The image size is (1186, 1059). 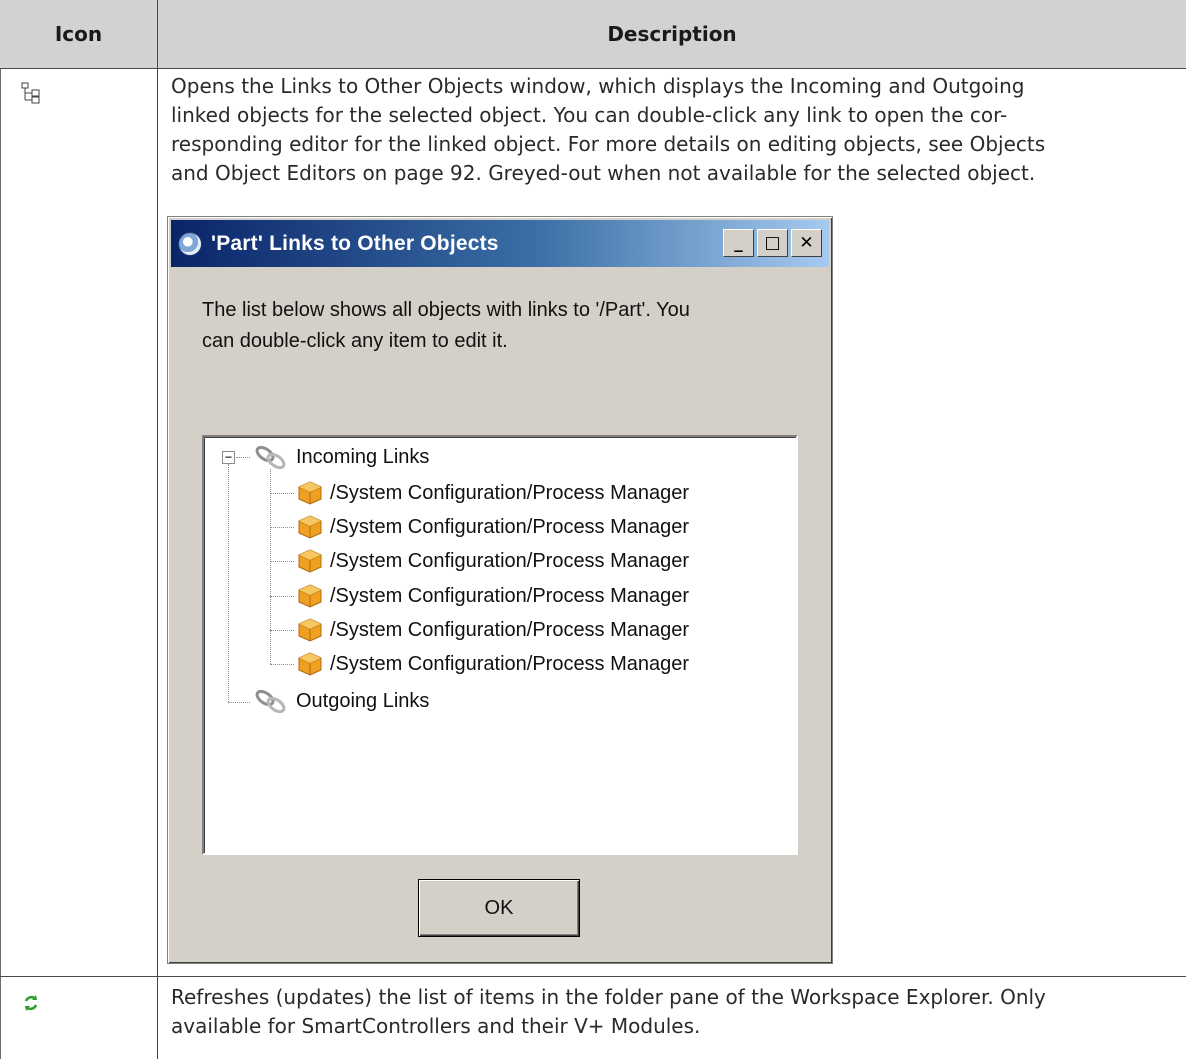 I want to click on tree-node-outgoing-links: Outgoing Links, so click(x=340, y=701).